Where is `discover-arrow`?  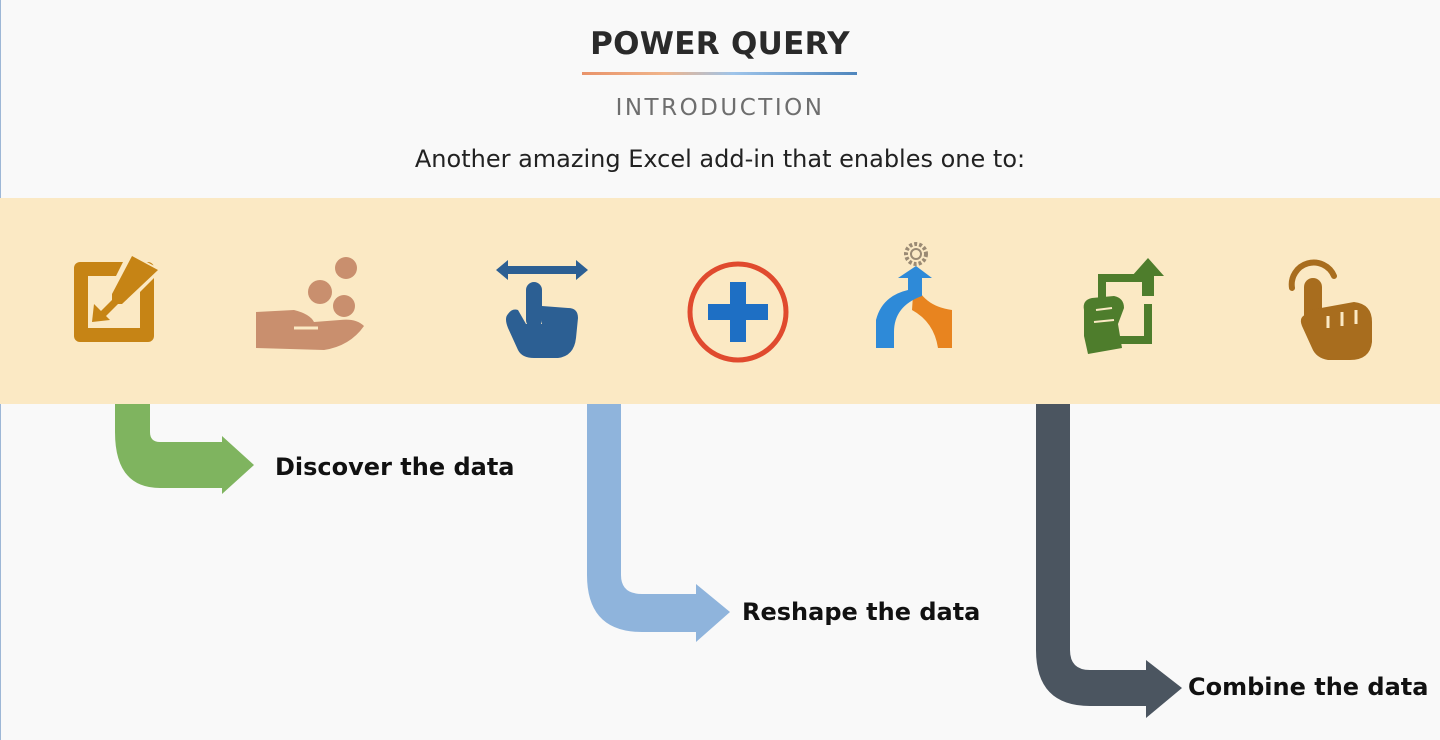 discover-arrow is located at coordinates (184, 449).